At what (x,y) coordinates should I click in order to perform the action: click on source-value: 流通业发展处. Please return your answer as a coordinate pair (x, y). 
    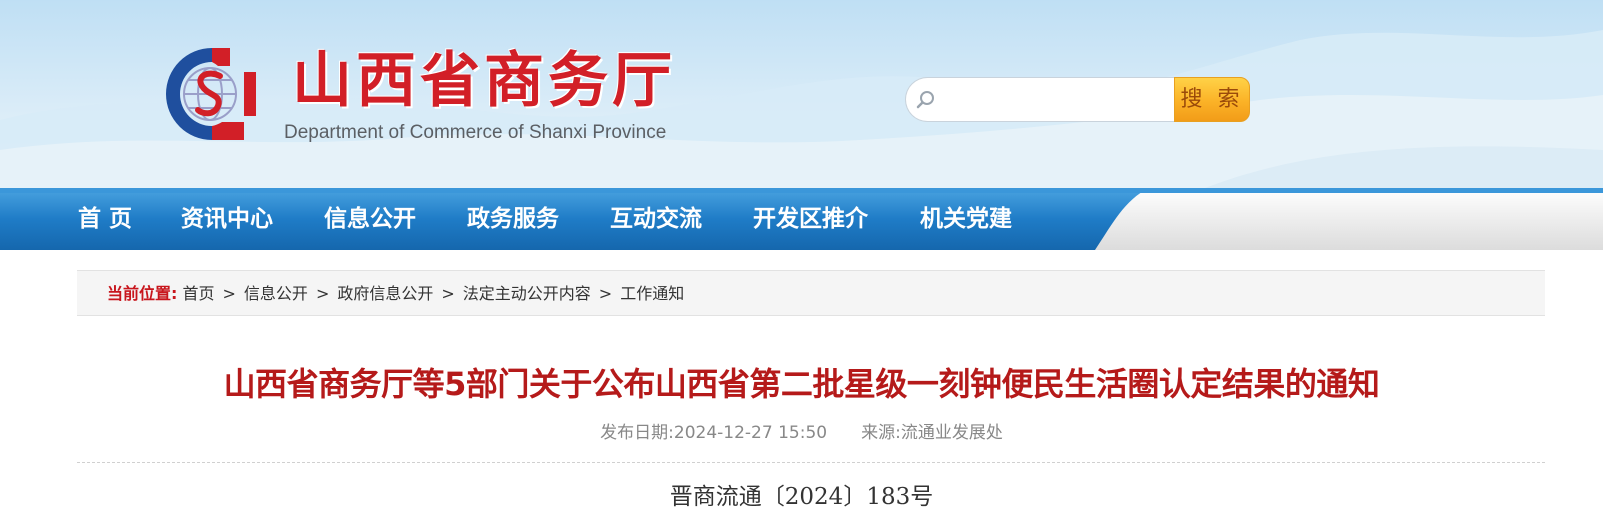
    Looking at the image, I should click on (951, 433).